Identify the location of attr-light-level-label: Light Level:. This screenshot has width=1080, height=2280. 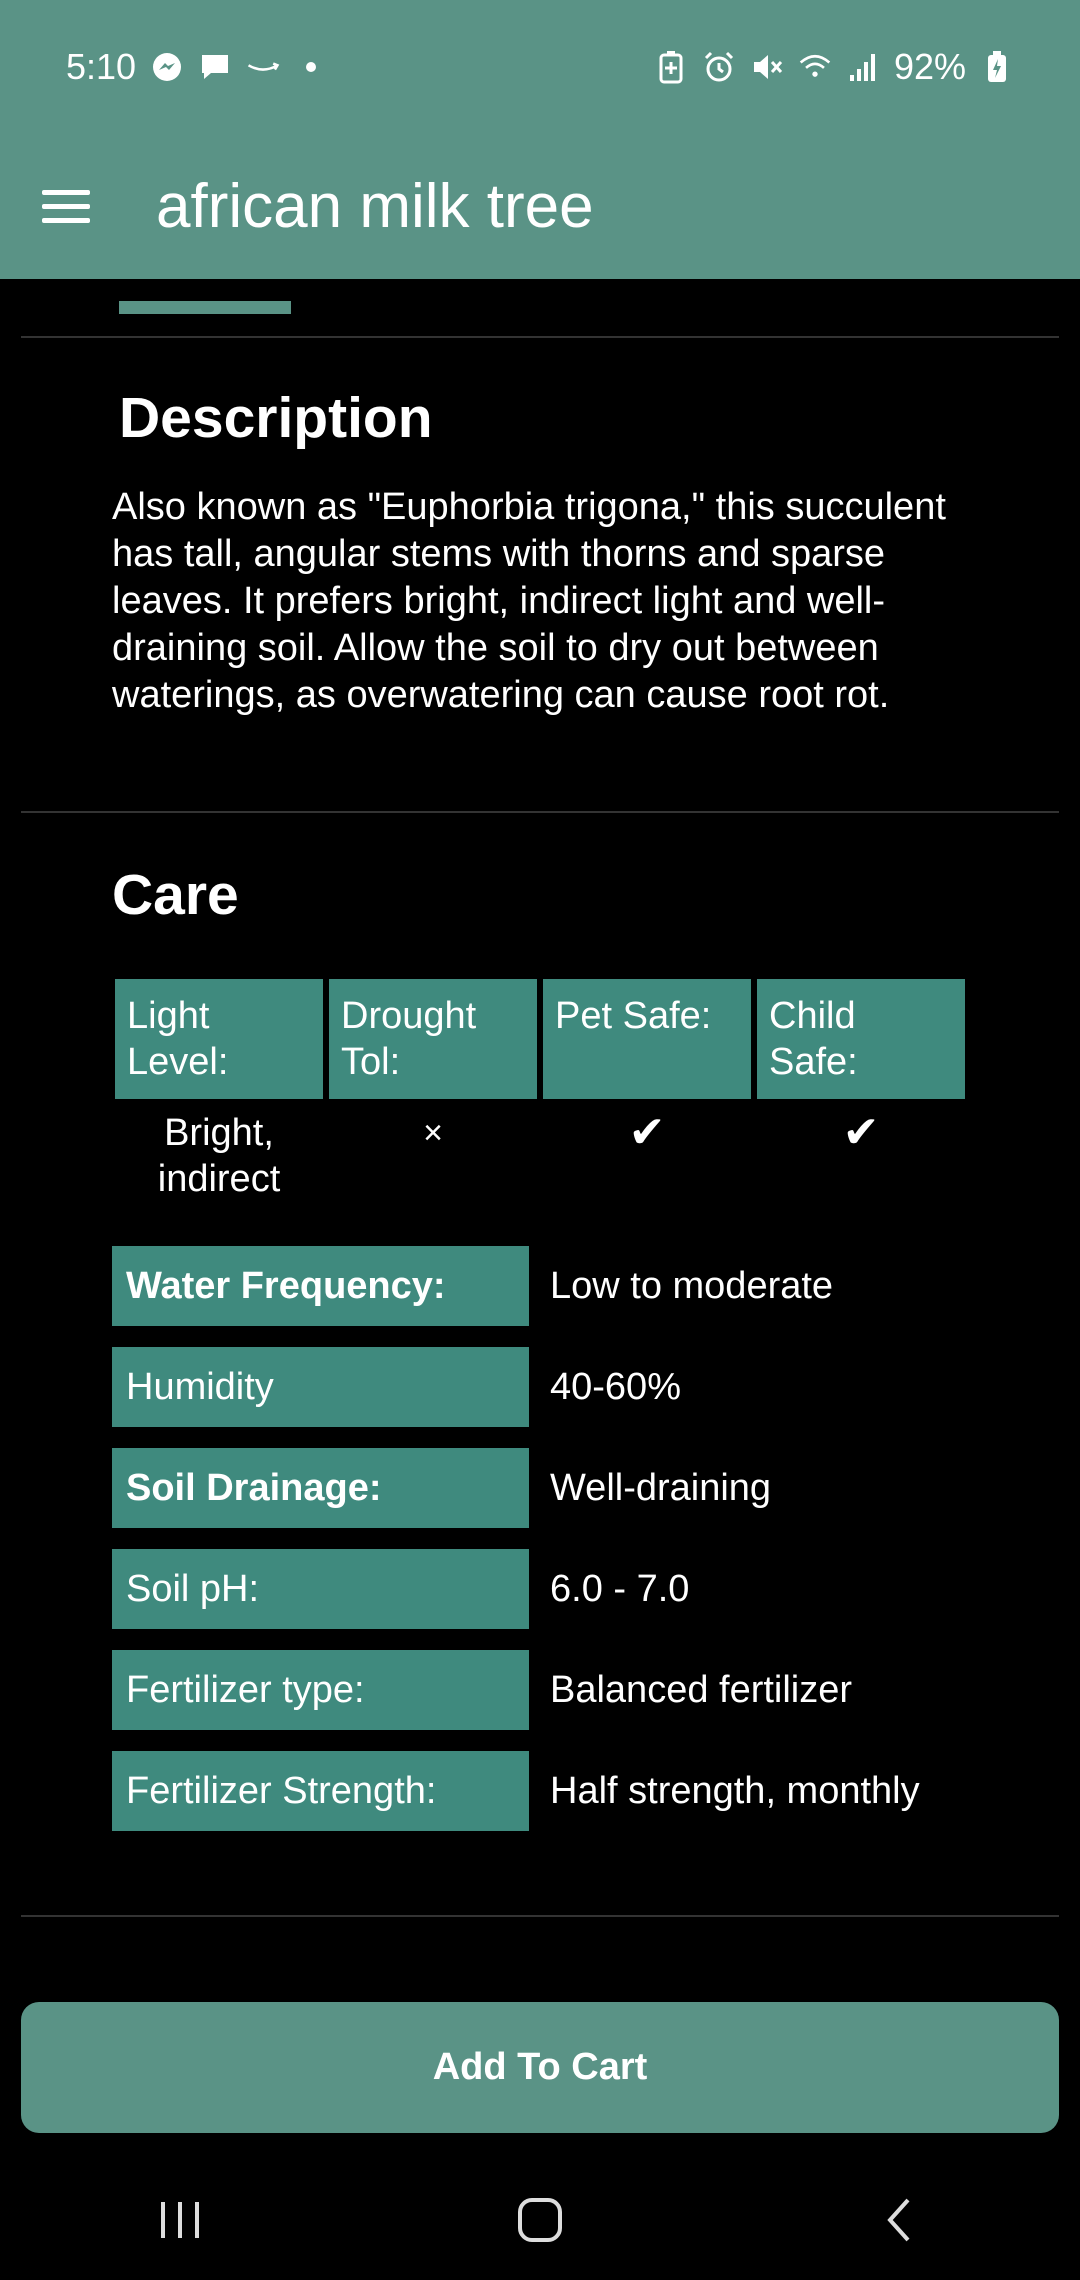
(219, 1039).